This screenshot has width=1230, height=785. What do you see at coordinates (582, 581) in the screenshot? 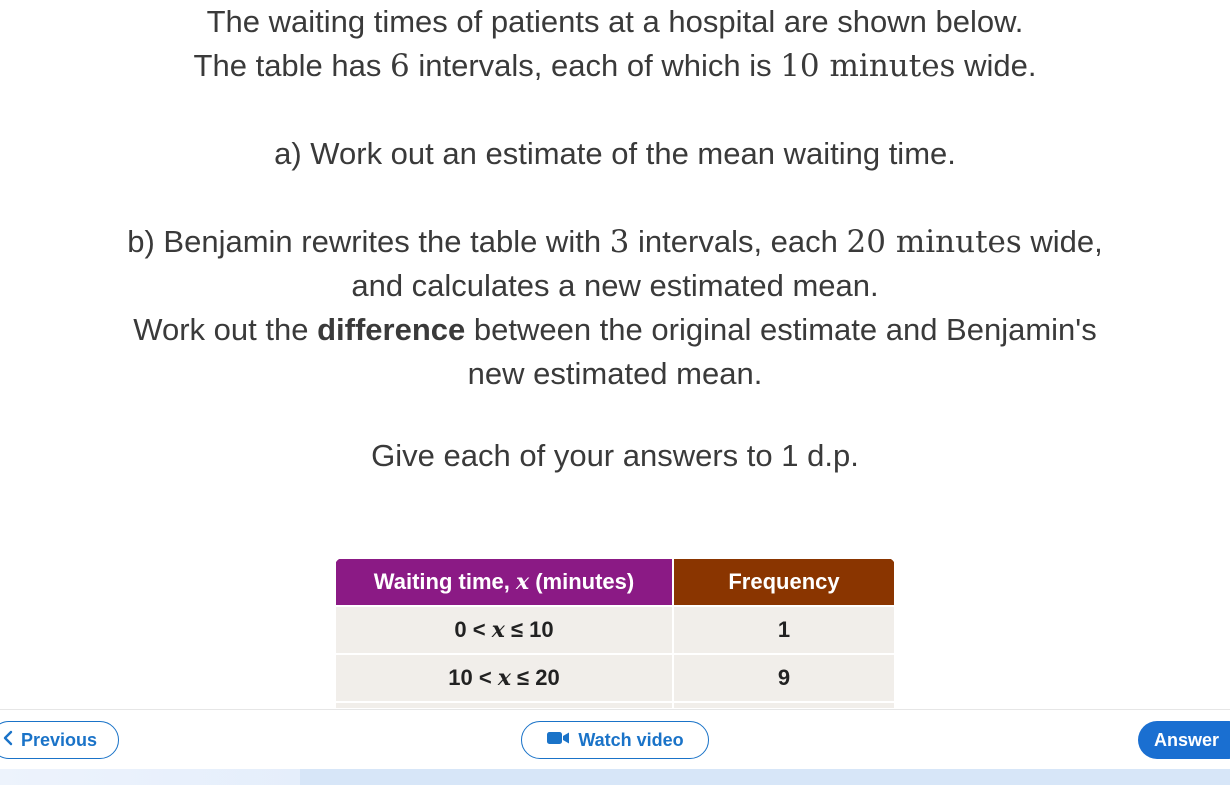
I see `header-text: (minutes)` at bounding box center [582, 581].